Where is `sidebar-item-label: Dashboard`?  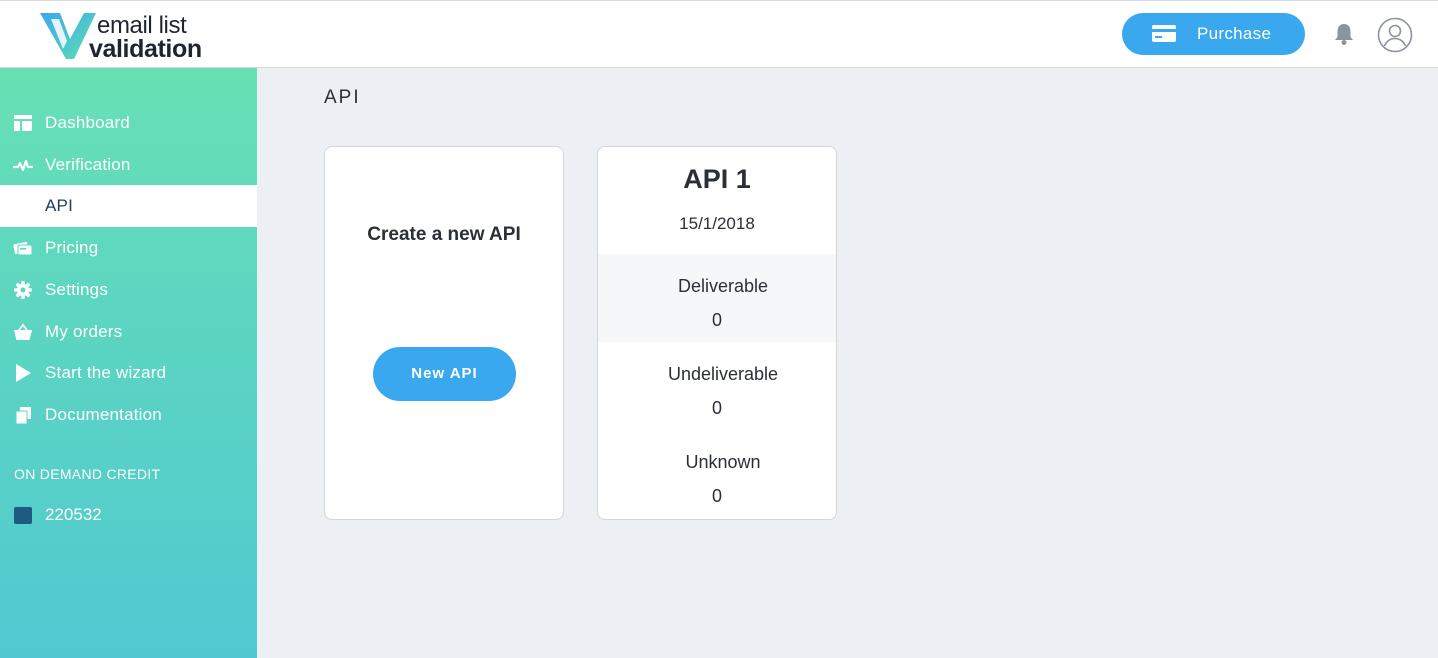
sidebar-item-label: Dashboard is located at coordinates (87, 122).